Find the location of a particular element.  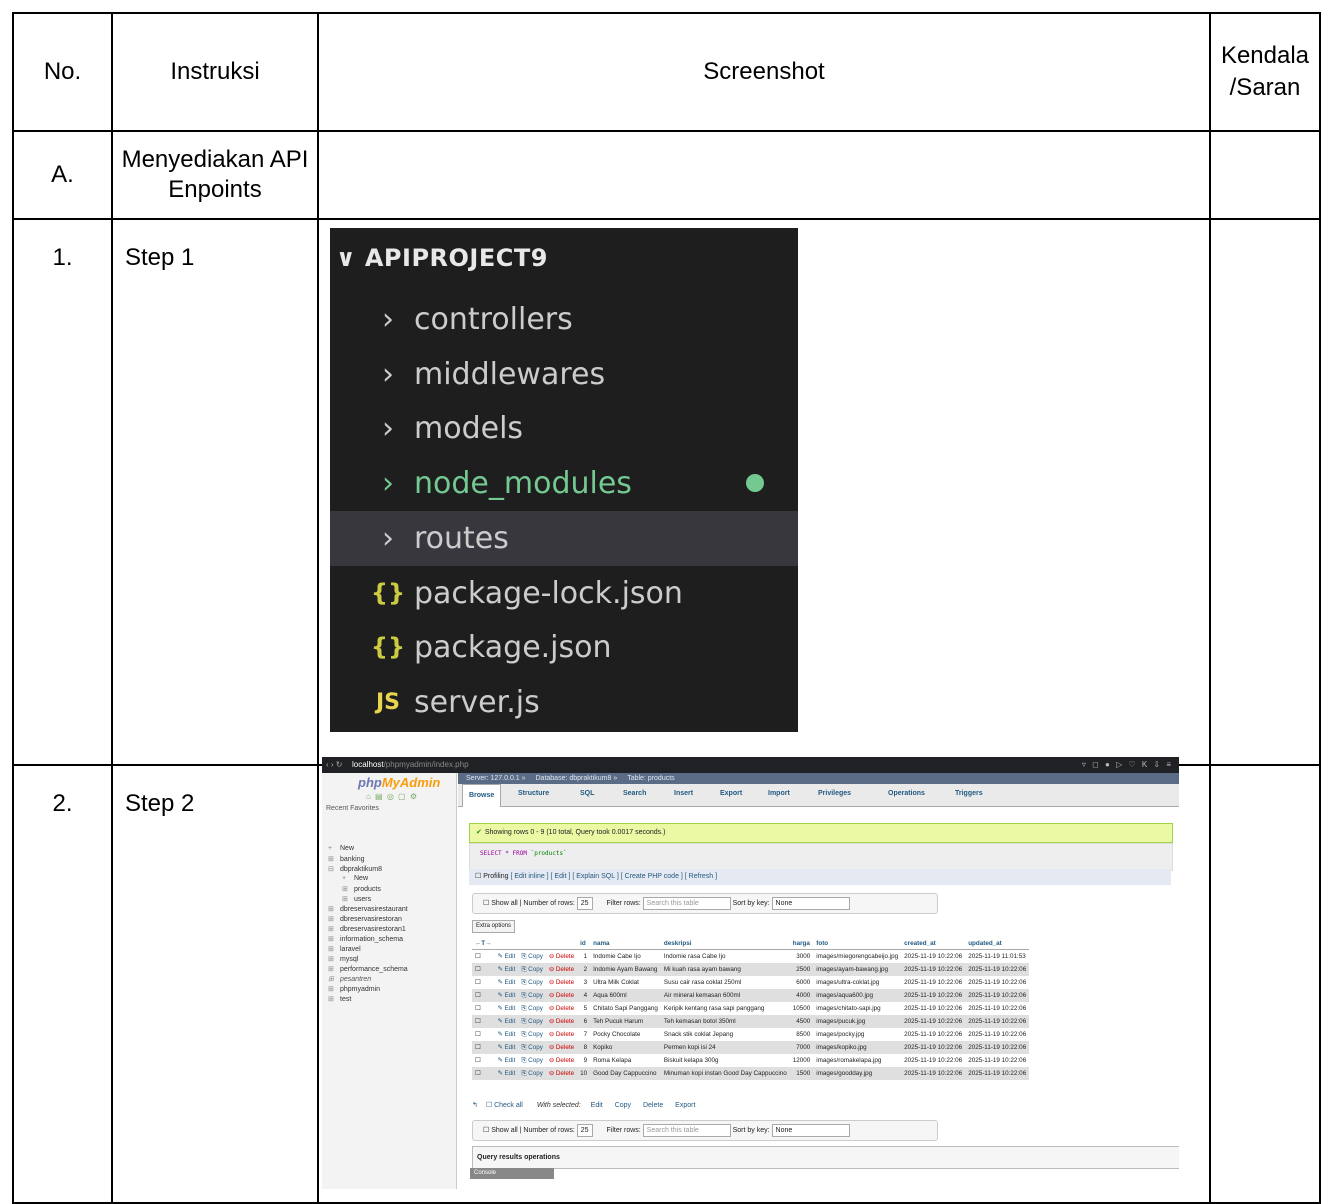

db-item: ⊞ test is located at coordinates (339, 999).